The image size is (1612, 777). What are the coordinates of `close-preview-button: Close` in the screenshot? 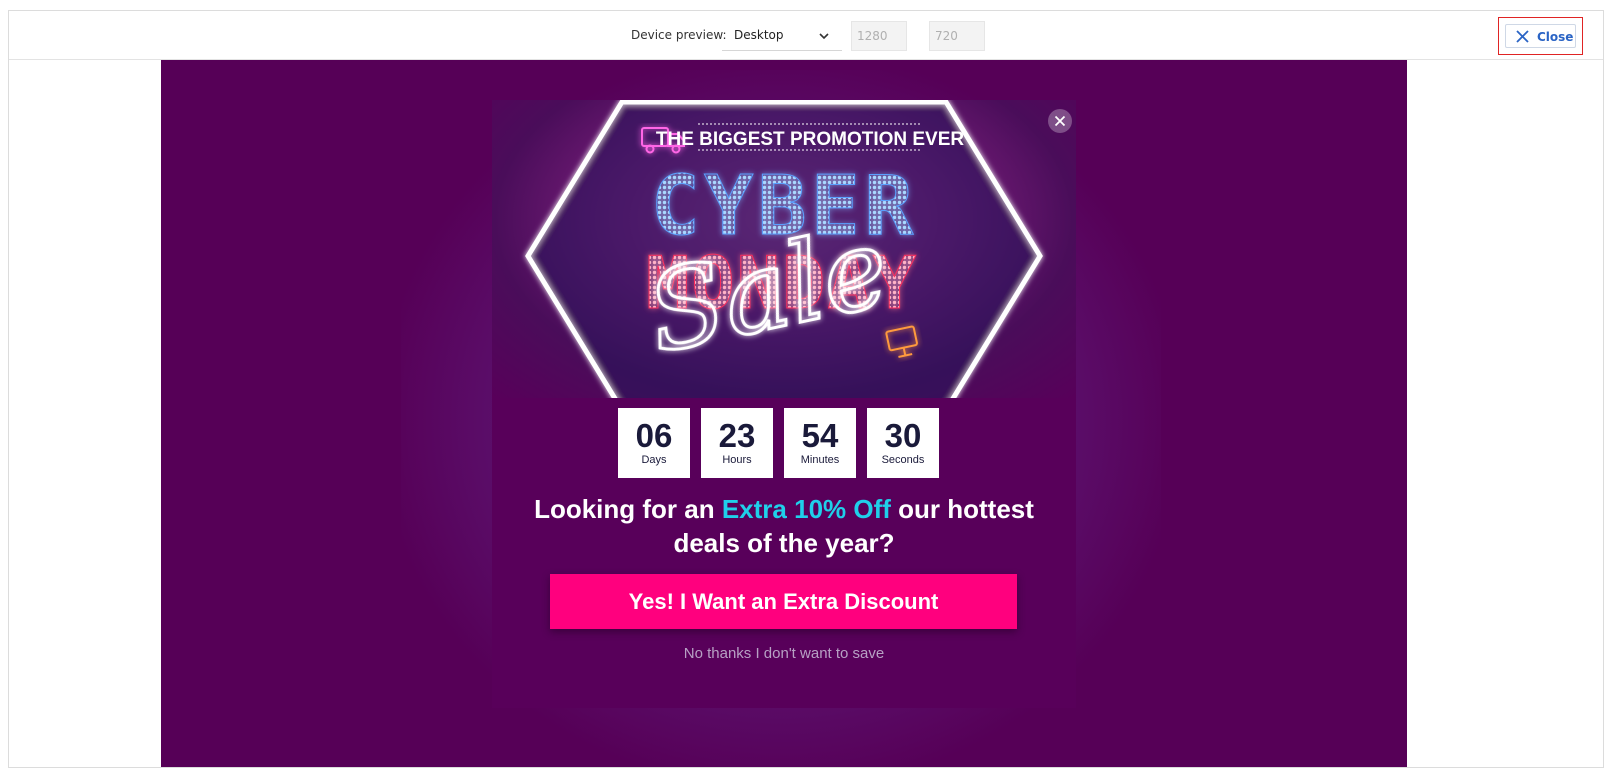 It's located at (1540, 36).